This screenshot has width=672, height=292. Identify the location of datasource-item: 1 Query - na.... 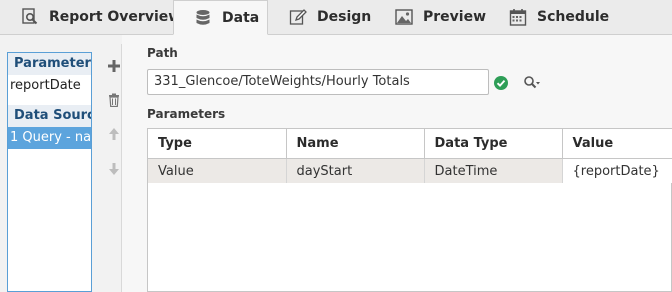
(49, 138).